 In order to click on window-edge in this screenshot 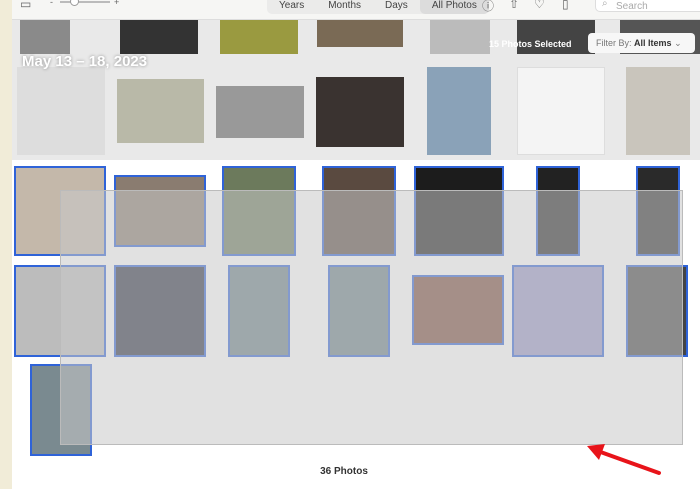, I will do `click(6, 244)`.